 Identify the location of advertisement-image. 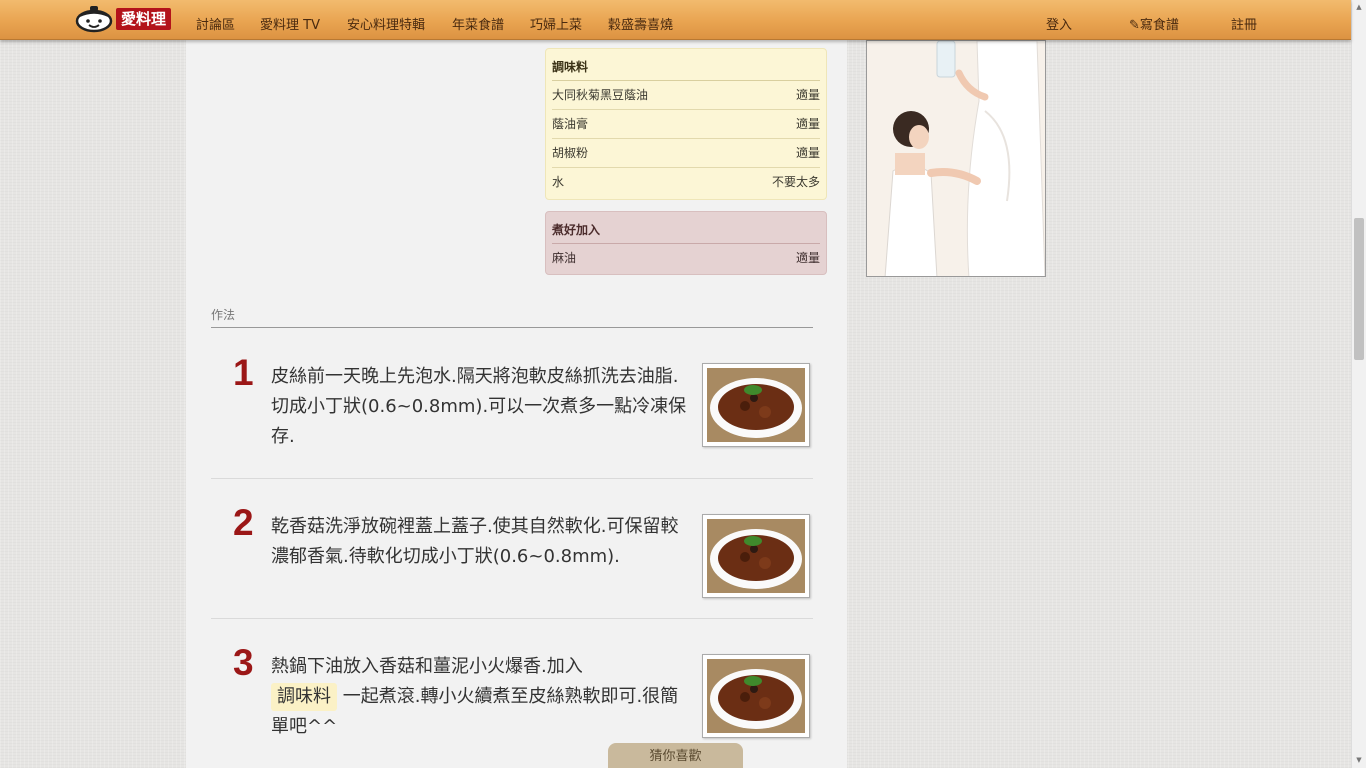
(956, 158).